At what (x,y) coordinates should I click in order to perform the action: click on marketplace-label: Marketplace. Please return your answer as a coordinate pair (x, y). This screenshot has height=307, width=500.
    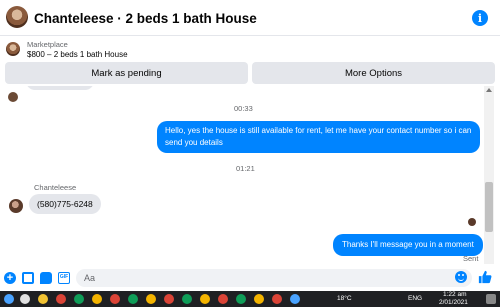
    Looking at the image, I should click on (47, 44).